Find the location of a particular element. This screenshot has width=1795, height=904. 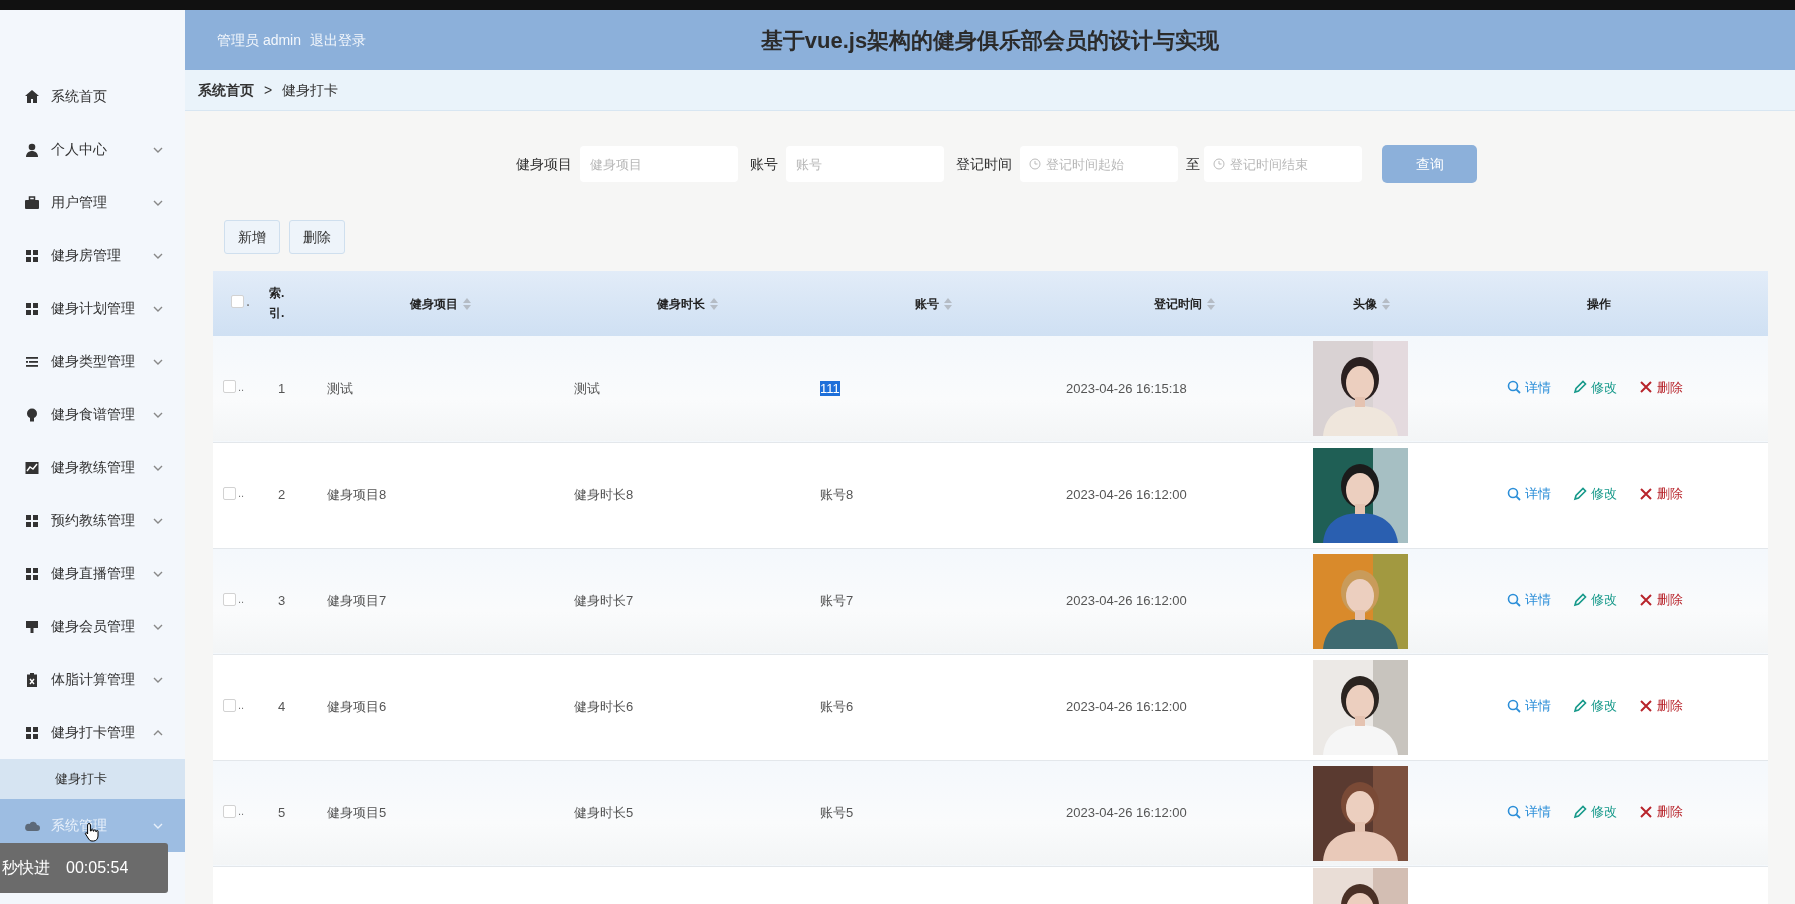

breadcrumb-item: 健身打卡 is located at coordinates (310, 90).